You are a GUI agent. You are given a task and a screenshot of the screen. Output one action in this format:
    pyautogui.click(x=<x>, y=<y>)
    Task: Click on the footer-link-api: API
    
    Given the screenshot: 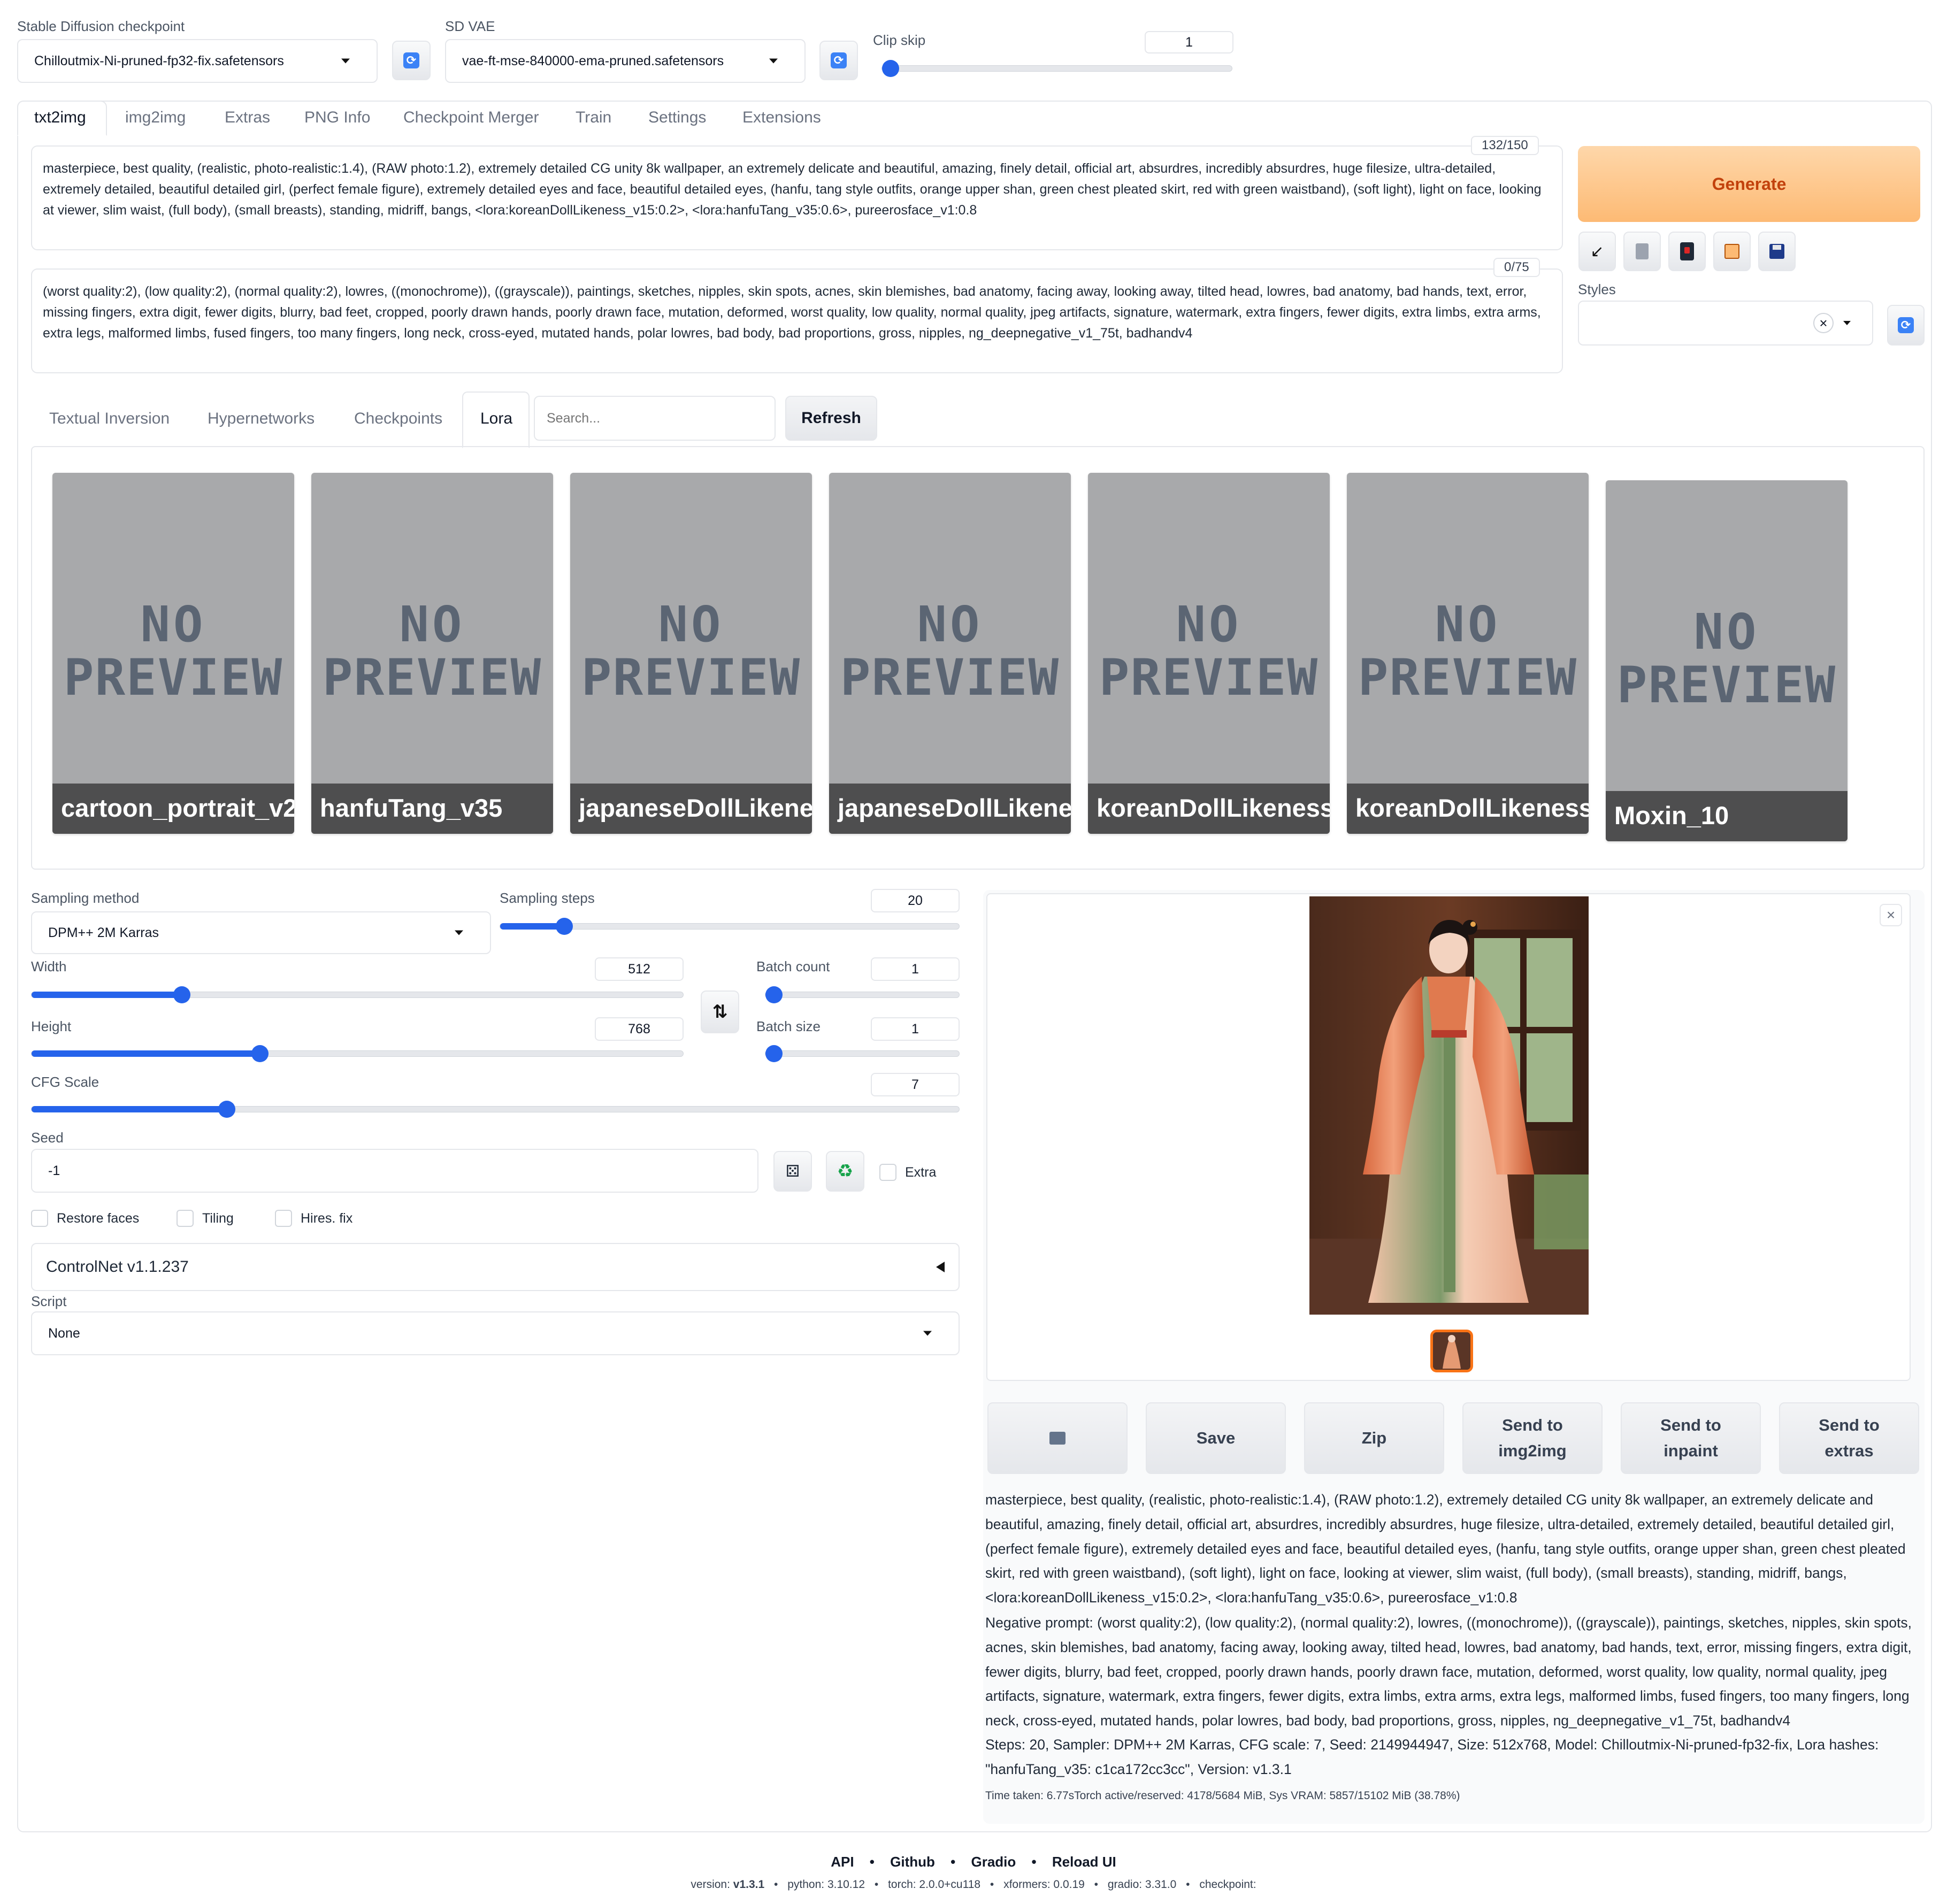 What is the action you would take?
    pyautogui.click(x=842, y=1862)
    